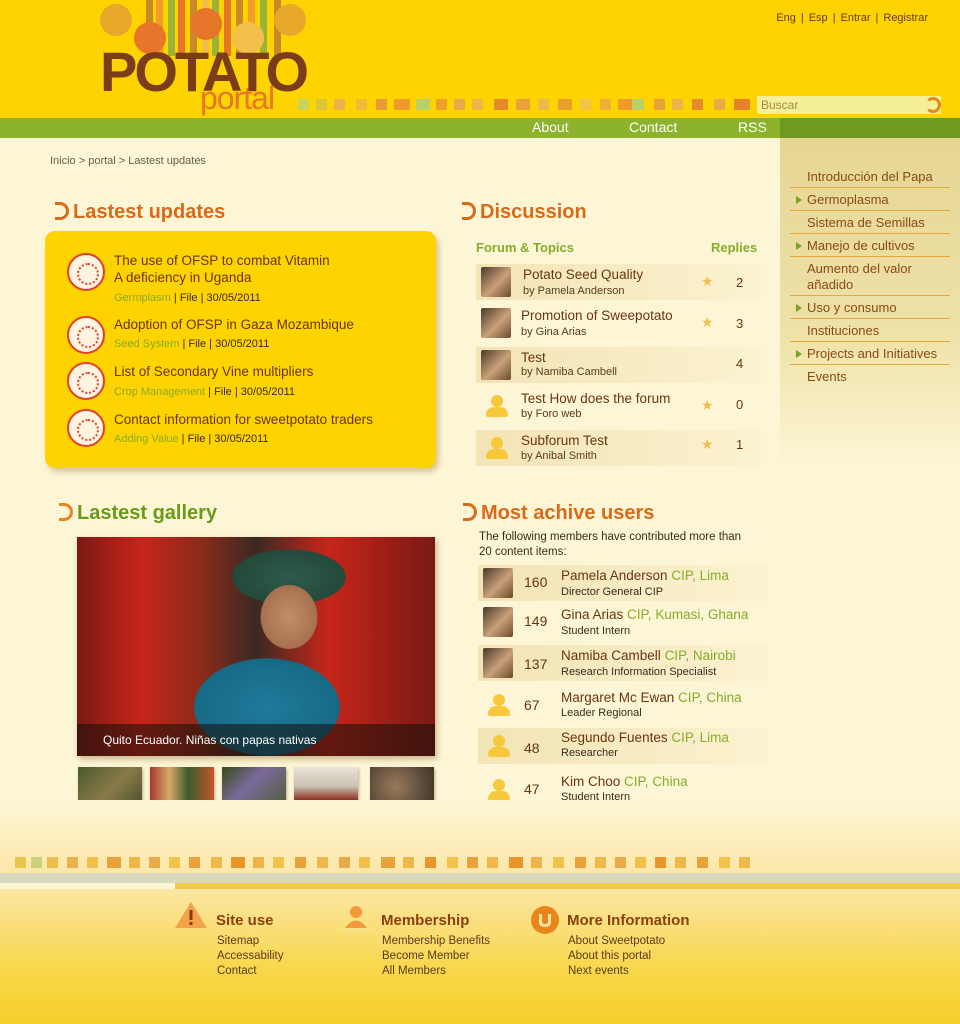 This screenshot has width=960, height=1024. I want to click on footer-link-next-events: Next events, so click(598, 971).